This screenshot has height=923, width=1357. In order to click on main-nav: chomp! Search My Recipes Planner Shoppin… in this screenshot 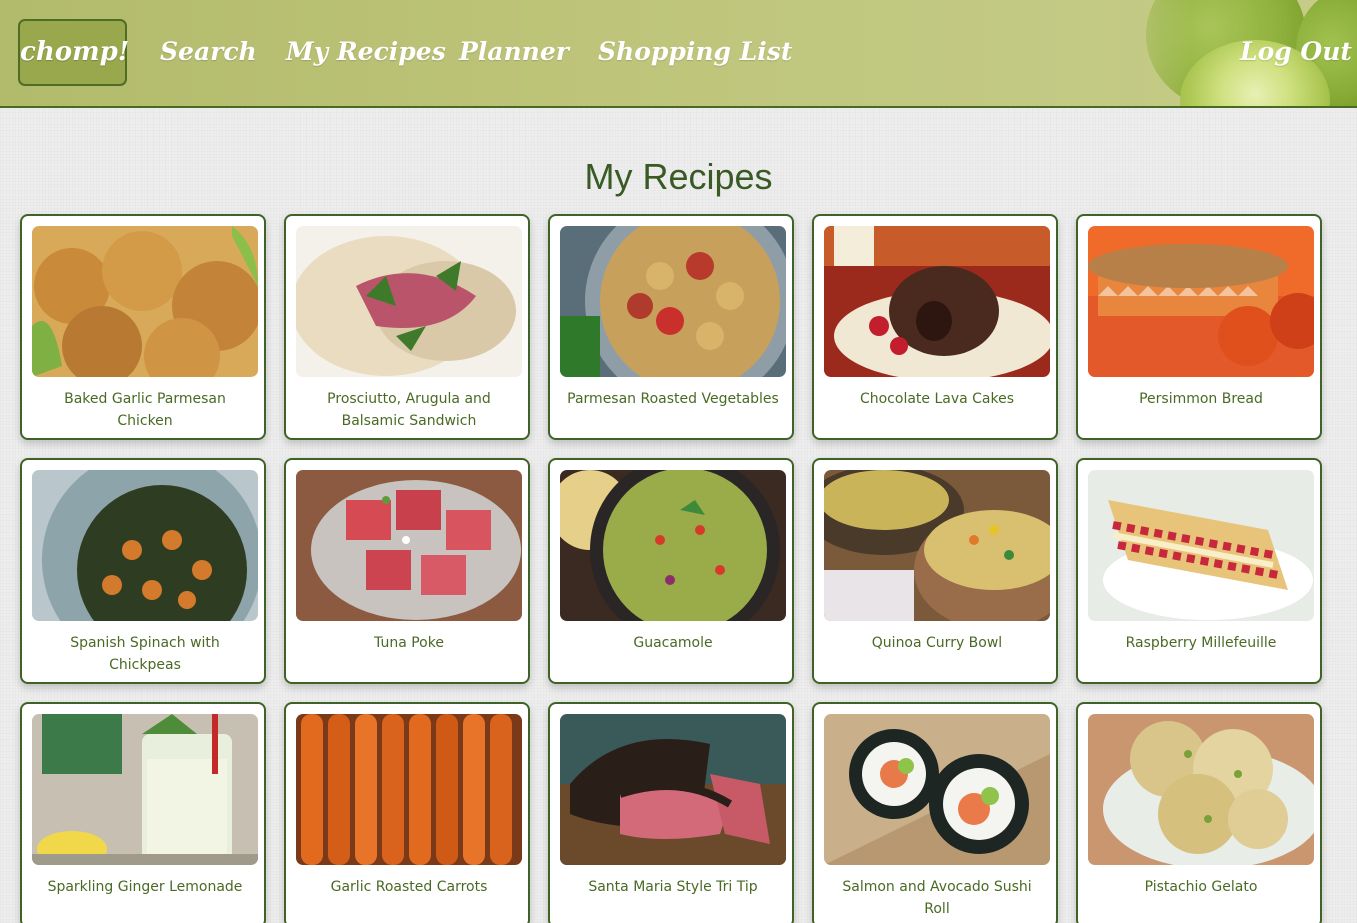, I will do `click(678, 53)`.